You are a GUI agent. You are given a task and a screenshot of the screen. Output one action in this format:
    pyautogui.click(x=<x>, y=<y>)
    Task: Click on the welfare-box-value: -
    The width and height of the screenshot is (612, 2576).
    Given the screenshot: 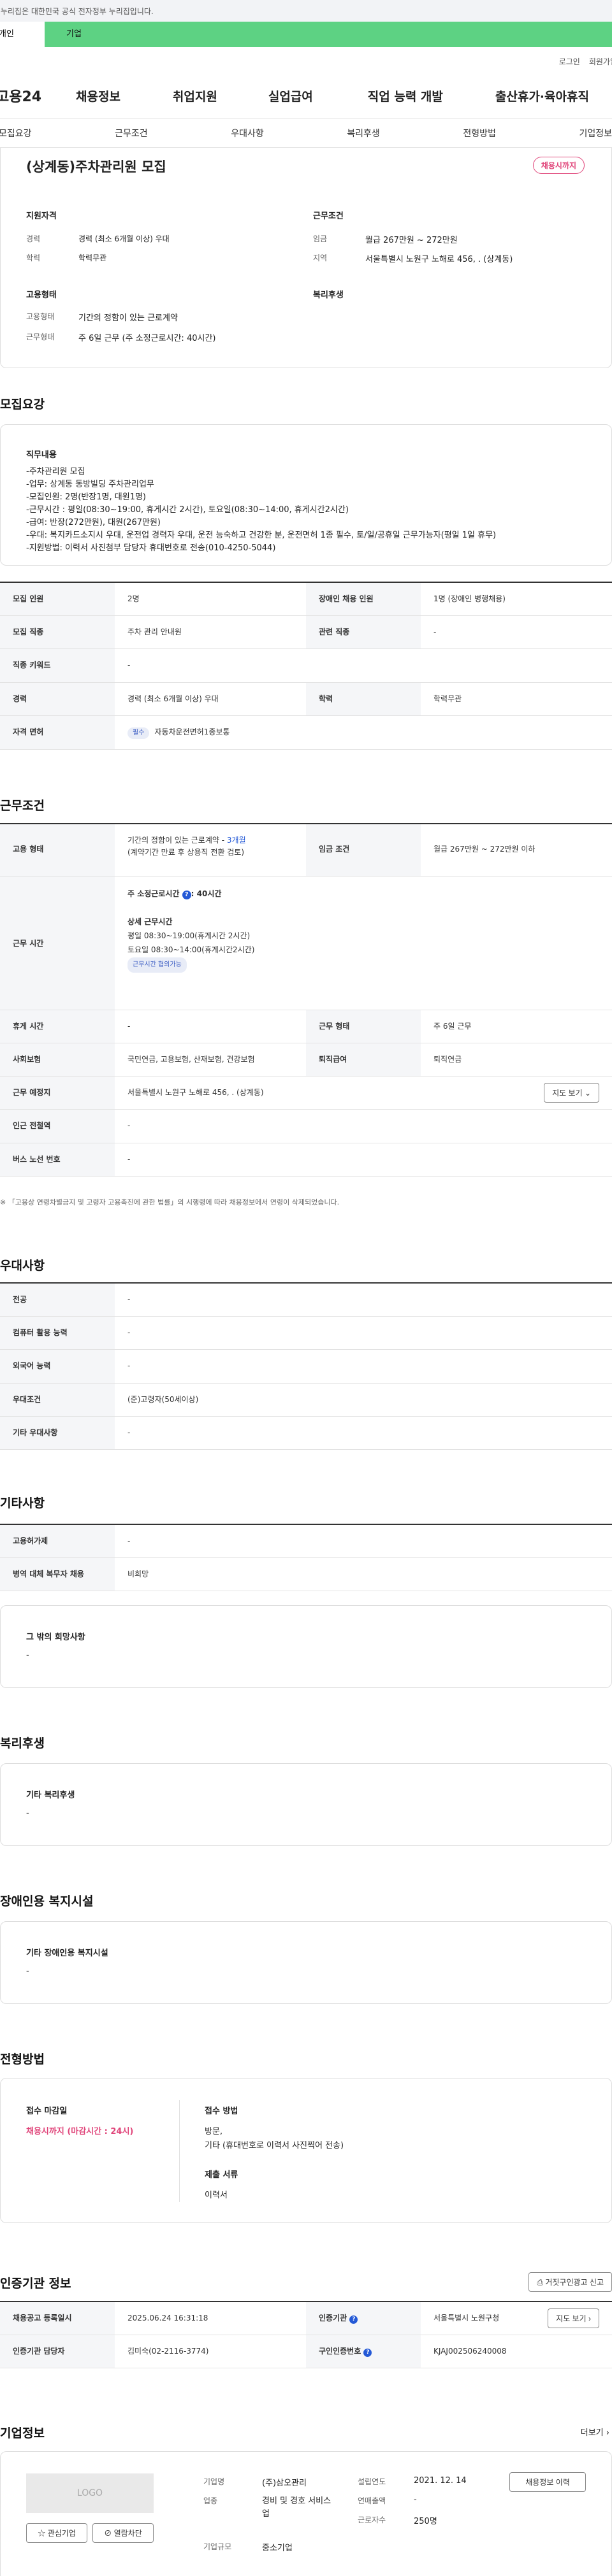 What is the action you would take?
    pyautogui.click(x=27, y=1813)
    